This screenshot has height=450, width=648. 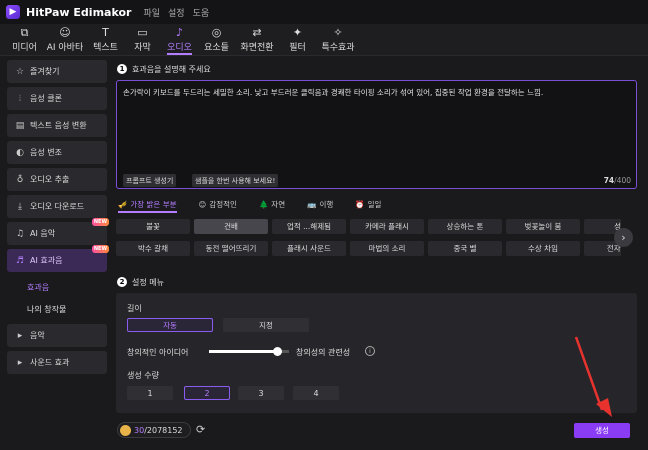 I want to click on waveform-icon: ⦙, so click(x=20, y=98).